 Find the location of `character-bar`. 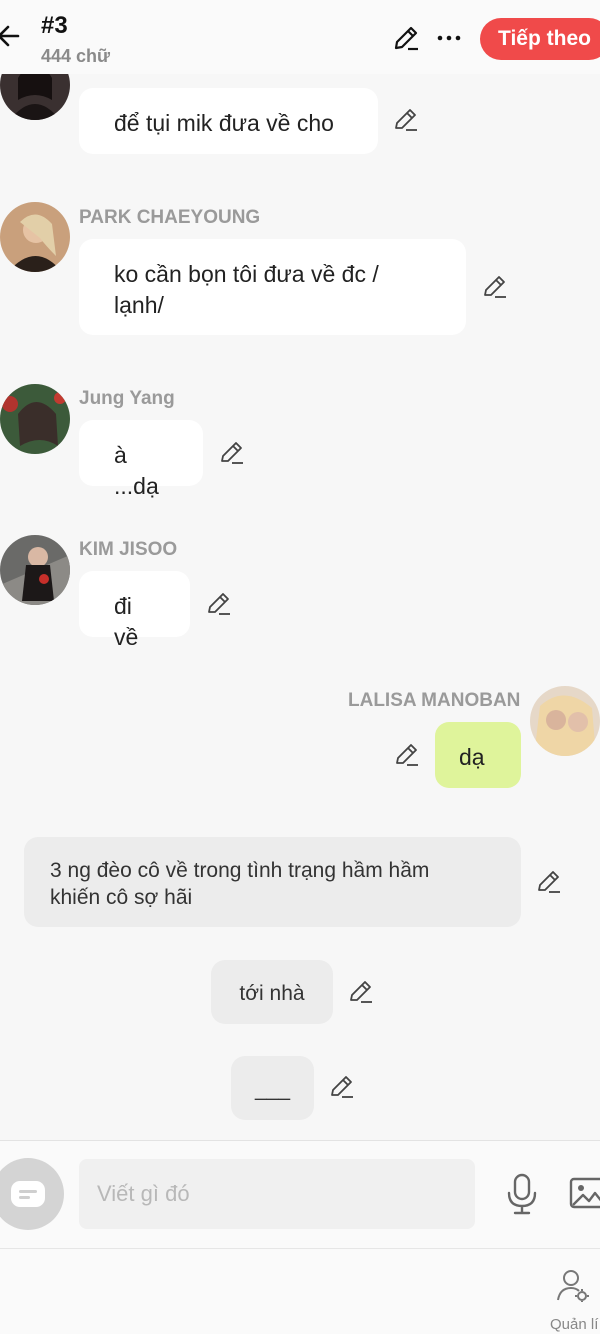

character-bar is located at coordinates (300, 1291).